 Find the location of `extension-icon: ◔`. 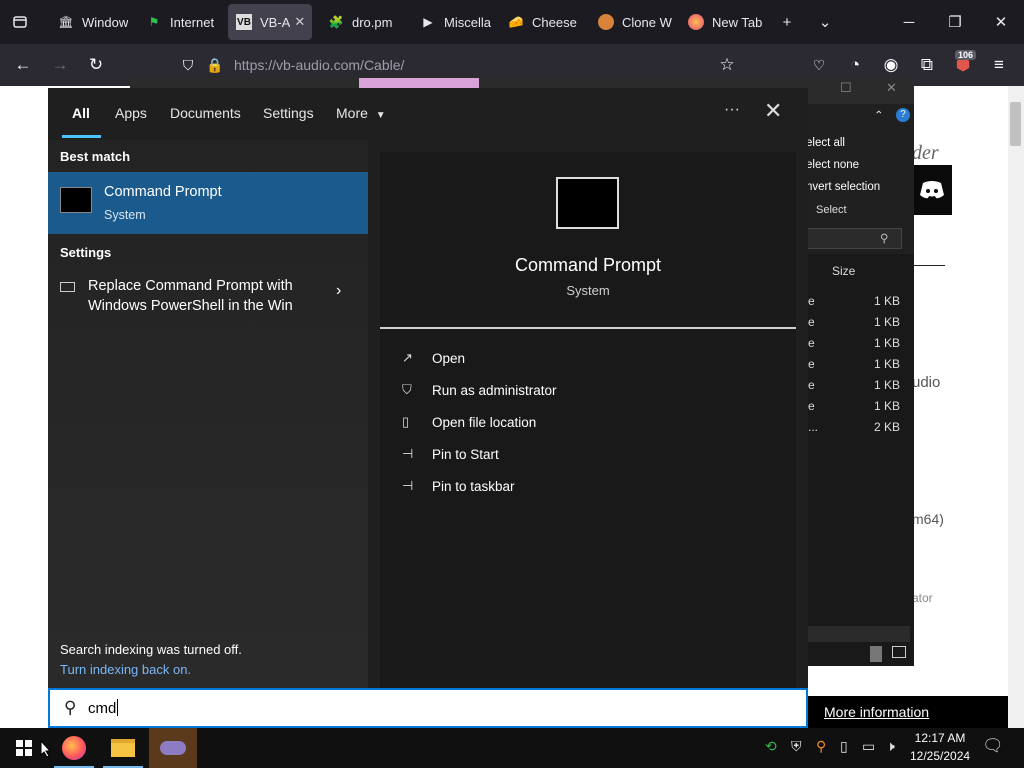

extension-icon: ◔ is located at coordinates (855, 65).